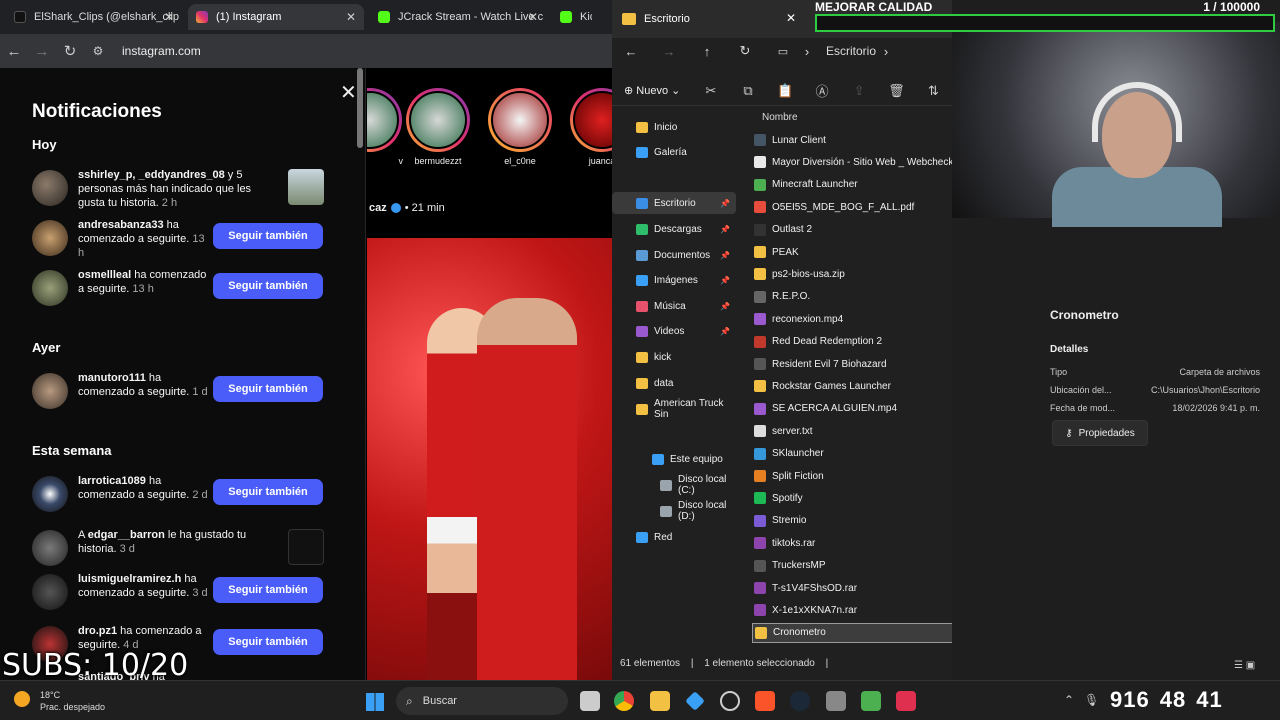  I want to click on steam-icon, so click(800, 701).